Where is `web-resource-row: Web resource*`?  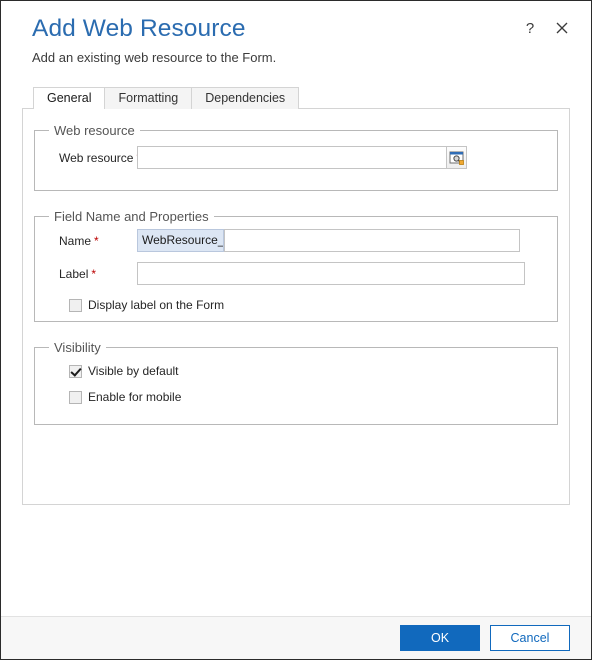
web-resource-row: Web resource* is located at coordinates (296, 154).